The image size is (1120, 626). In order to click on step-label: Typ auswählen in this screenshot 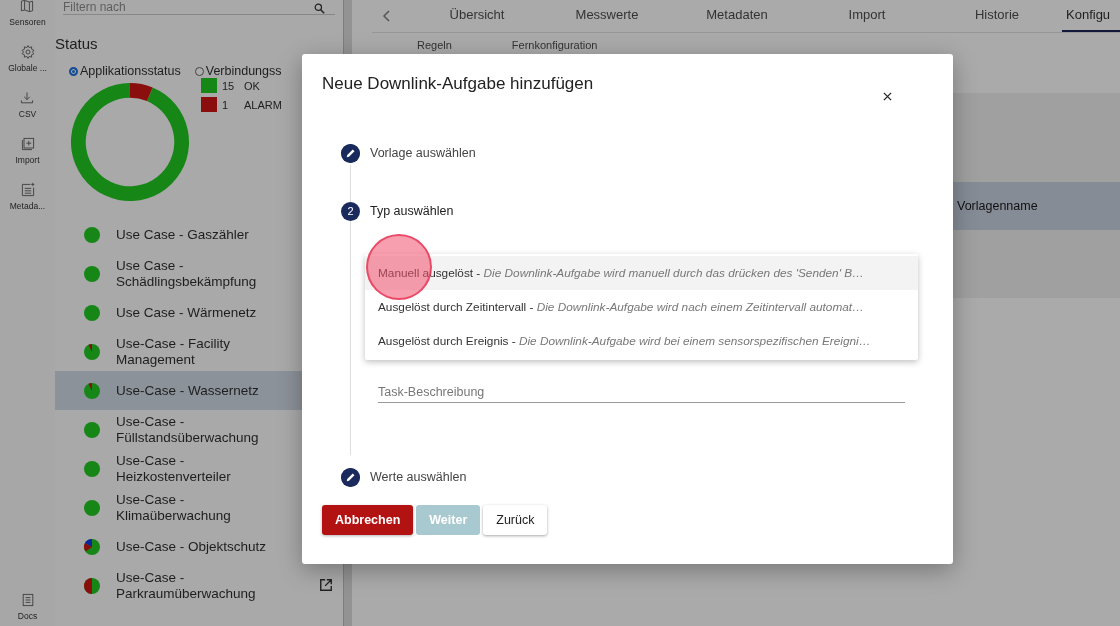, I will do `click(412, 211)`.